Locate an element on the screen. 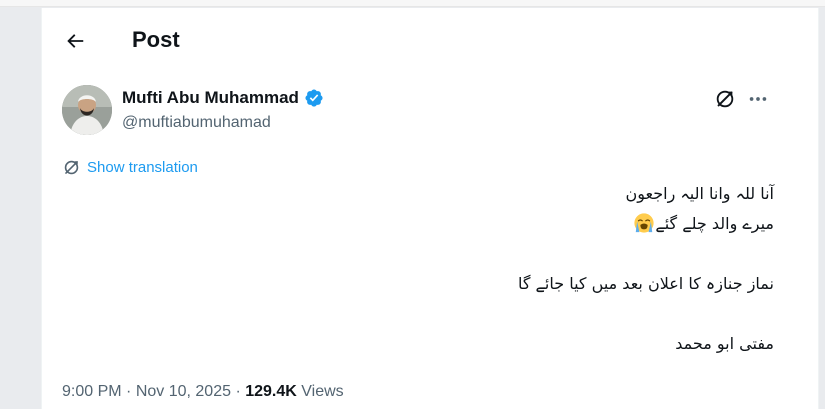 This screenshot has width=825, height=409. loudly-crying-face-emoji is located at coordinates (644, 223).